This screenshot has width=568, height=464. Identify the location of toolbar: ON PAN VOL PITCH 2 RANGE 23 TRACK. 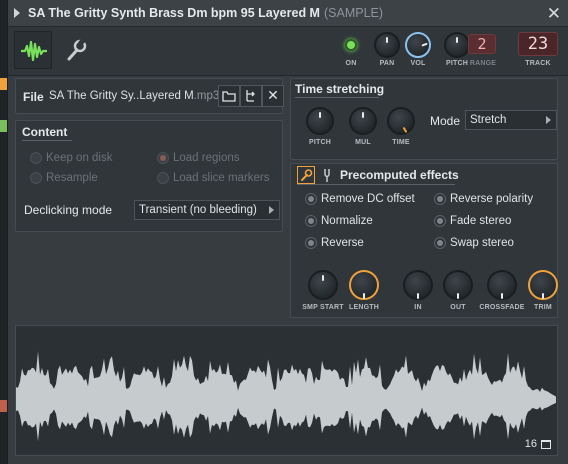
(288, 51).